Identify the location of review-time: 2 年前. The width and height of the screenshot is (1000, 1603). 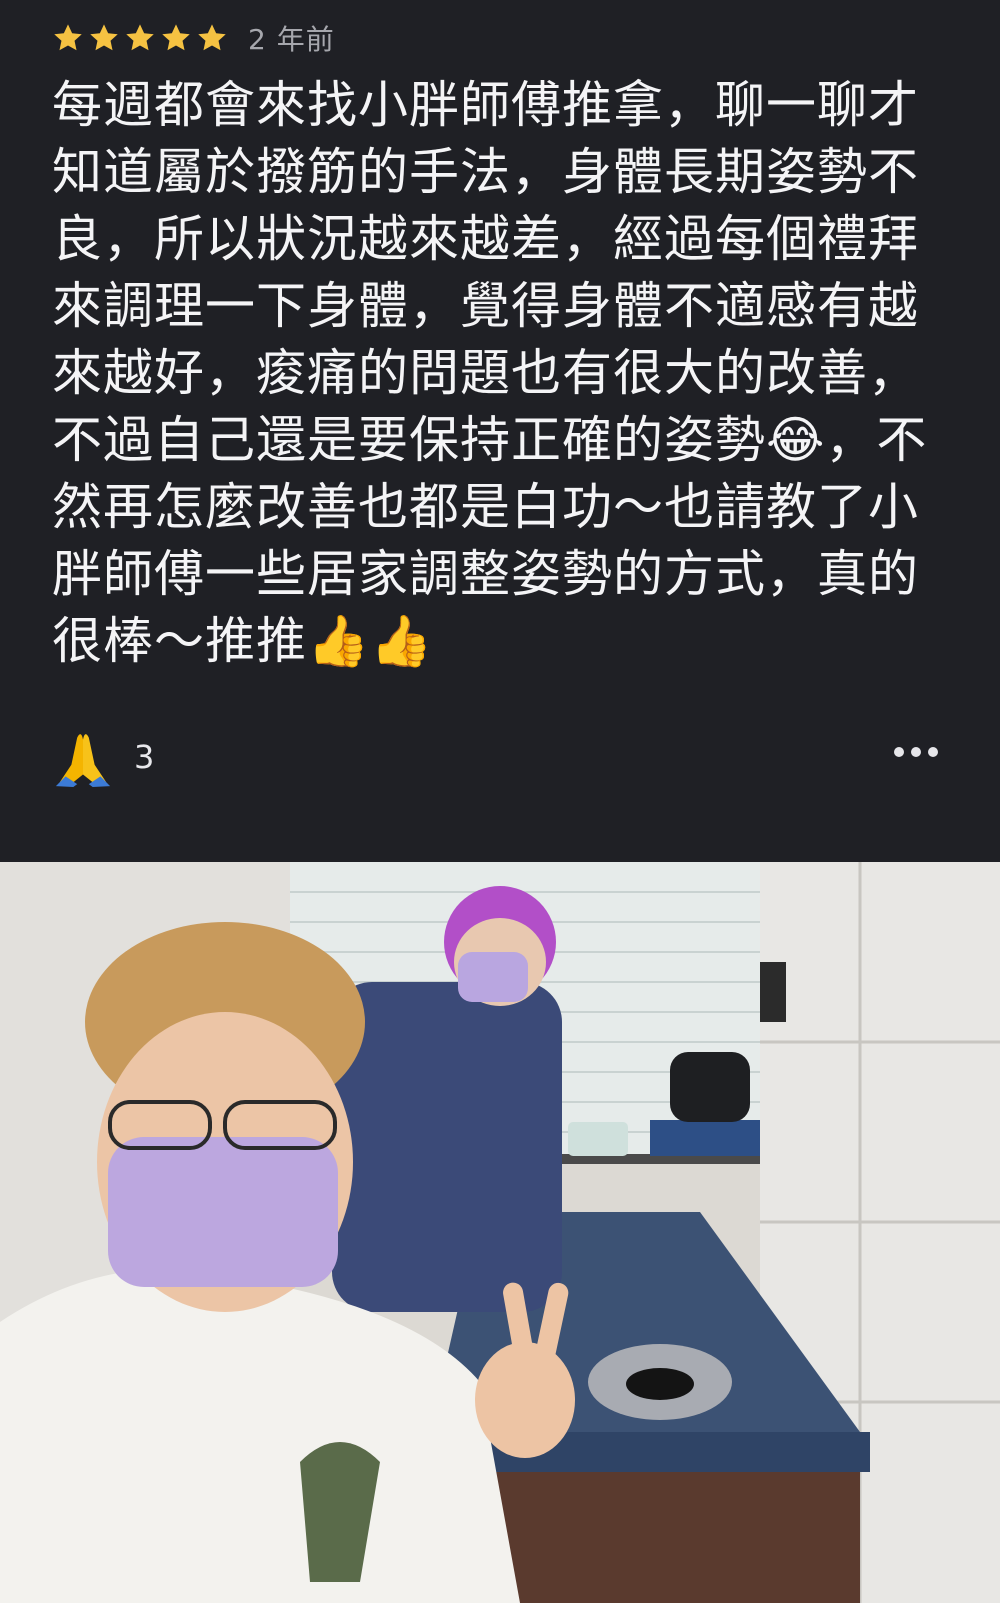
(291, 39).